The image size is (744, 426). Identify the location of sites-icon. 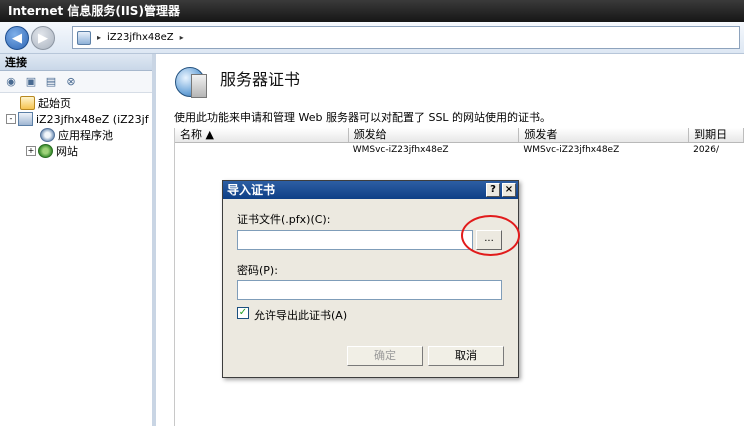
(45, 151).